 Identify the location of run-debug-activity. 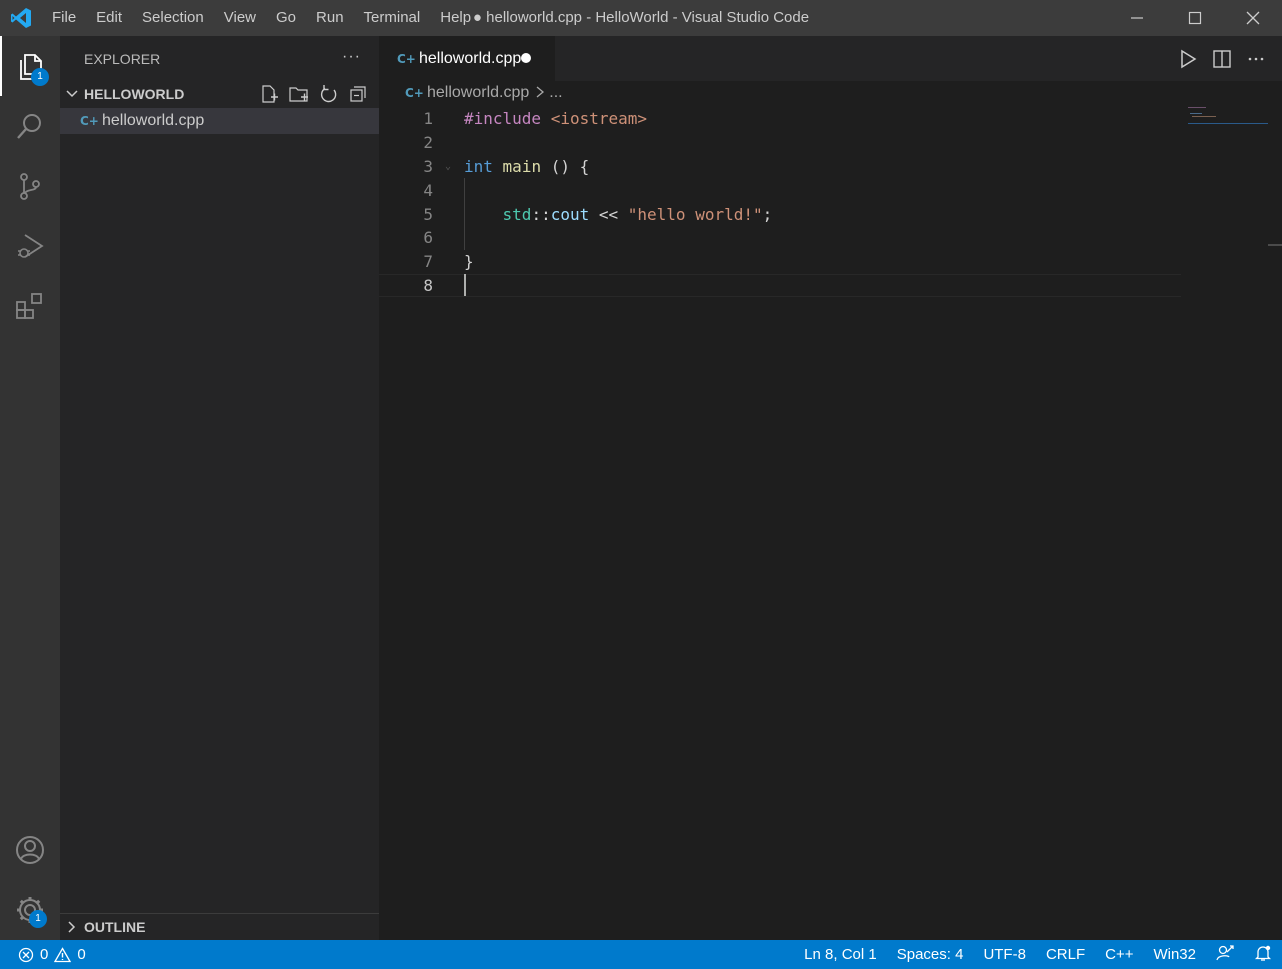
(30, 246).